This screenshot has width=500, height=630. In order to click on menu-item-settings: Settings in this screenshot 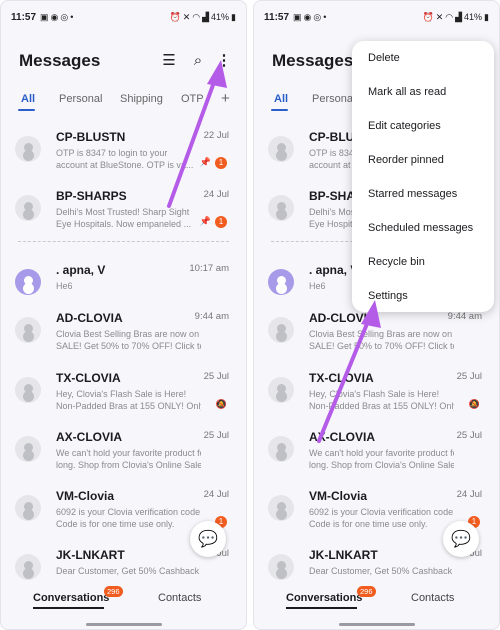, I will do `click(388, 296)`.